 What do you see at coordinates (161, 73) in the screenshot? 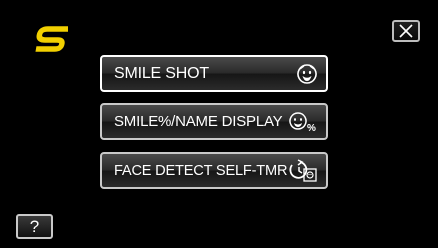
I see `smile-shot-label: SMILE SHOT` at bounding box center [161, 73].